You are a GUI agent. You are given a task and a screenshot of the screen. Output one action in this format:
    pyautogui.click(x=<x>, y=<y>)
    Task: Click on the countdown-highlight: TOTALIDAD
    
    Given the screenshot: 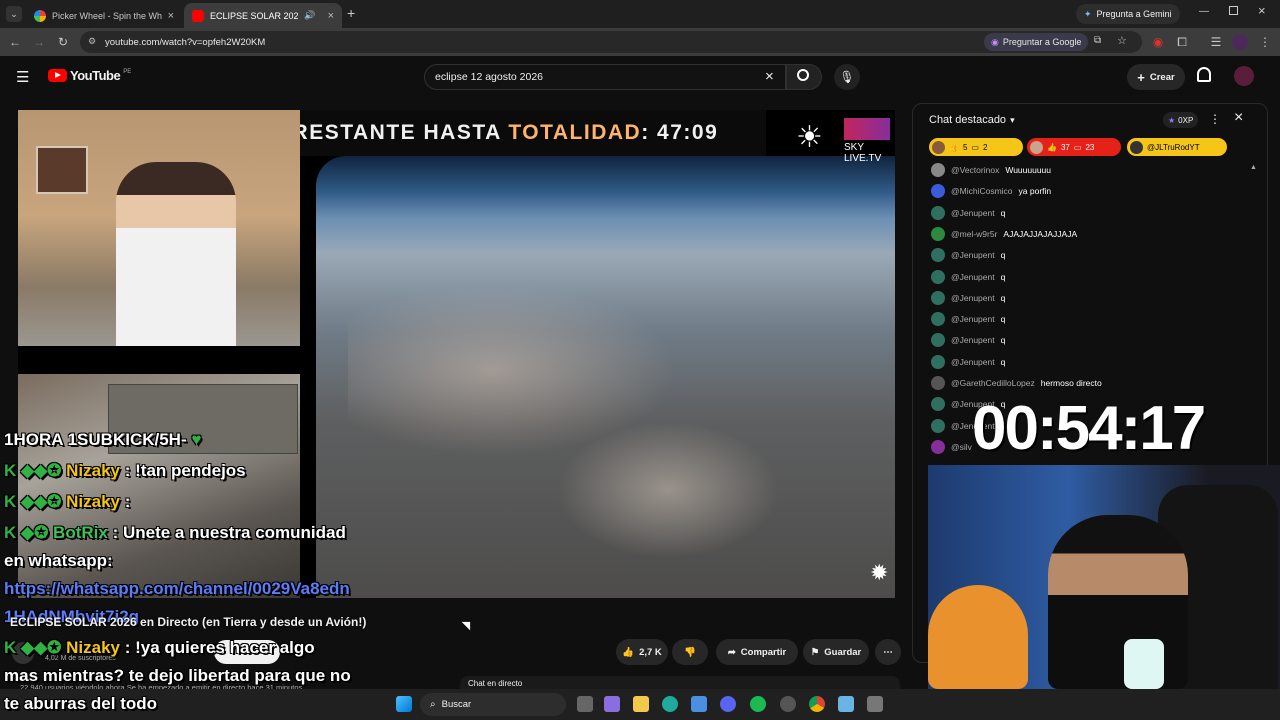 What is the action you would take?
    pyautogui.click(x=575, y=132)
    